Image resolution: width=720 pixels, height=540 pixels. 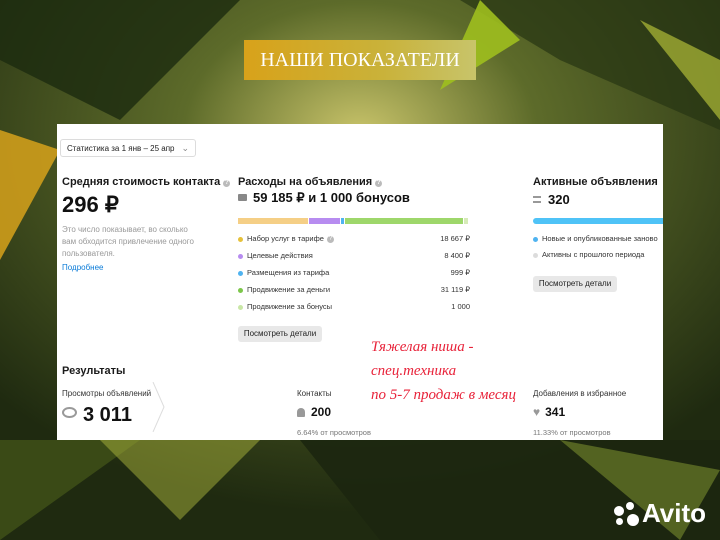 I want to click on expenses-details-button: Посмотреть детали, so click(x=280, y=334).